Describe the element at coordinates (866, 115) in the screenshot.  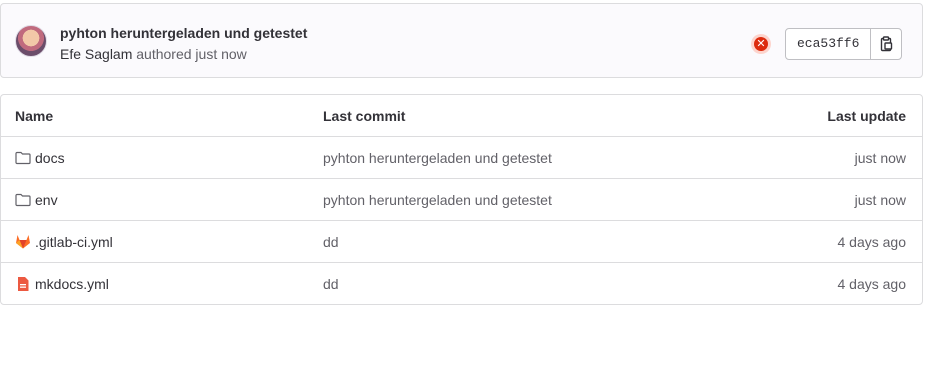
I see `header-last-update: Last update` at that location.